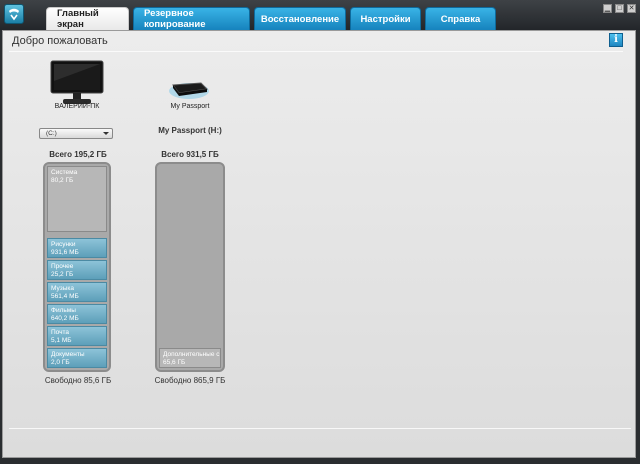 The image size is (640, 464). What do you see at coordinates (190, 154) in the screenshot?
I see `right-drive-total: Всего 931,5 ГБ` at bounding box center [190, 154].